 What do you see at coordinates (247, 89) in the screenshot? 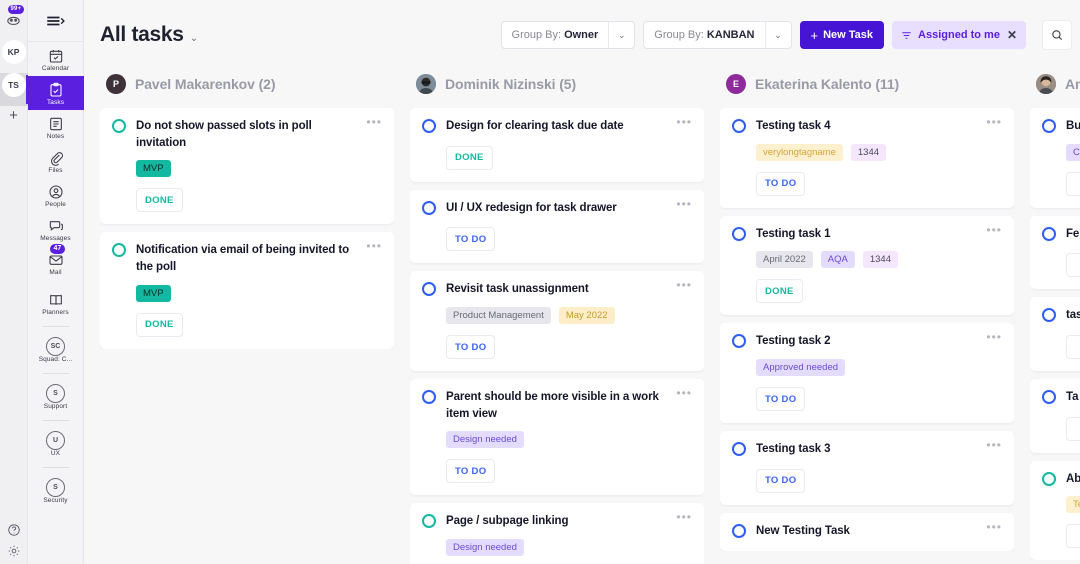
I see `column-header: P Pavel Makarenkov (2)` at bounding box center [247, 89].